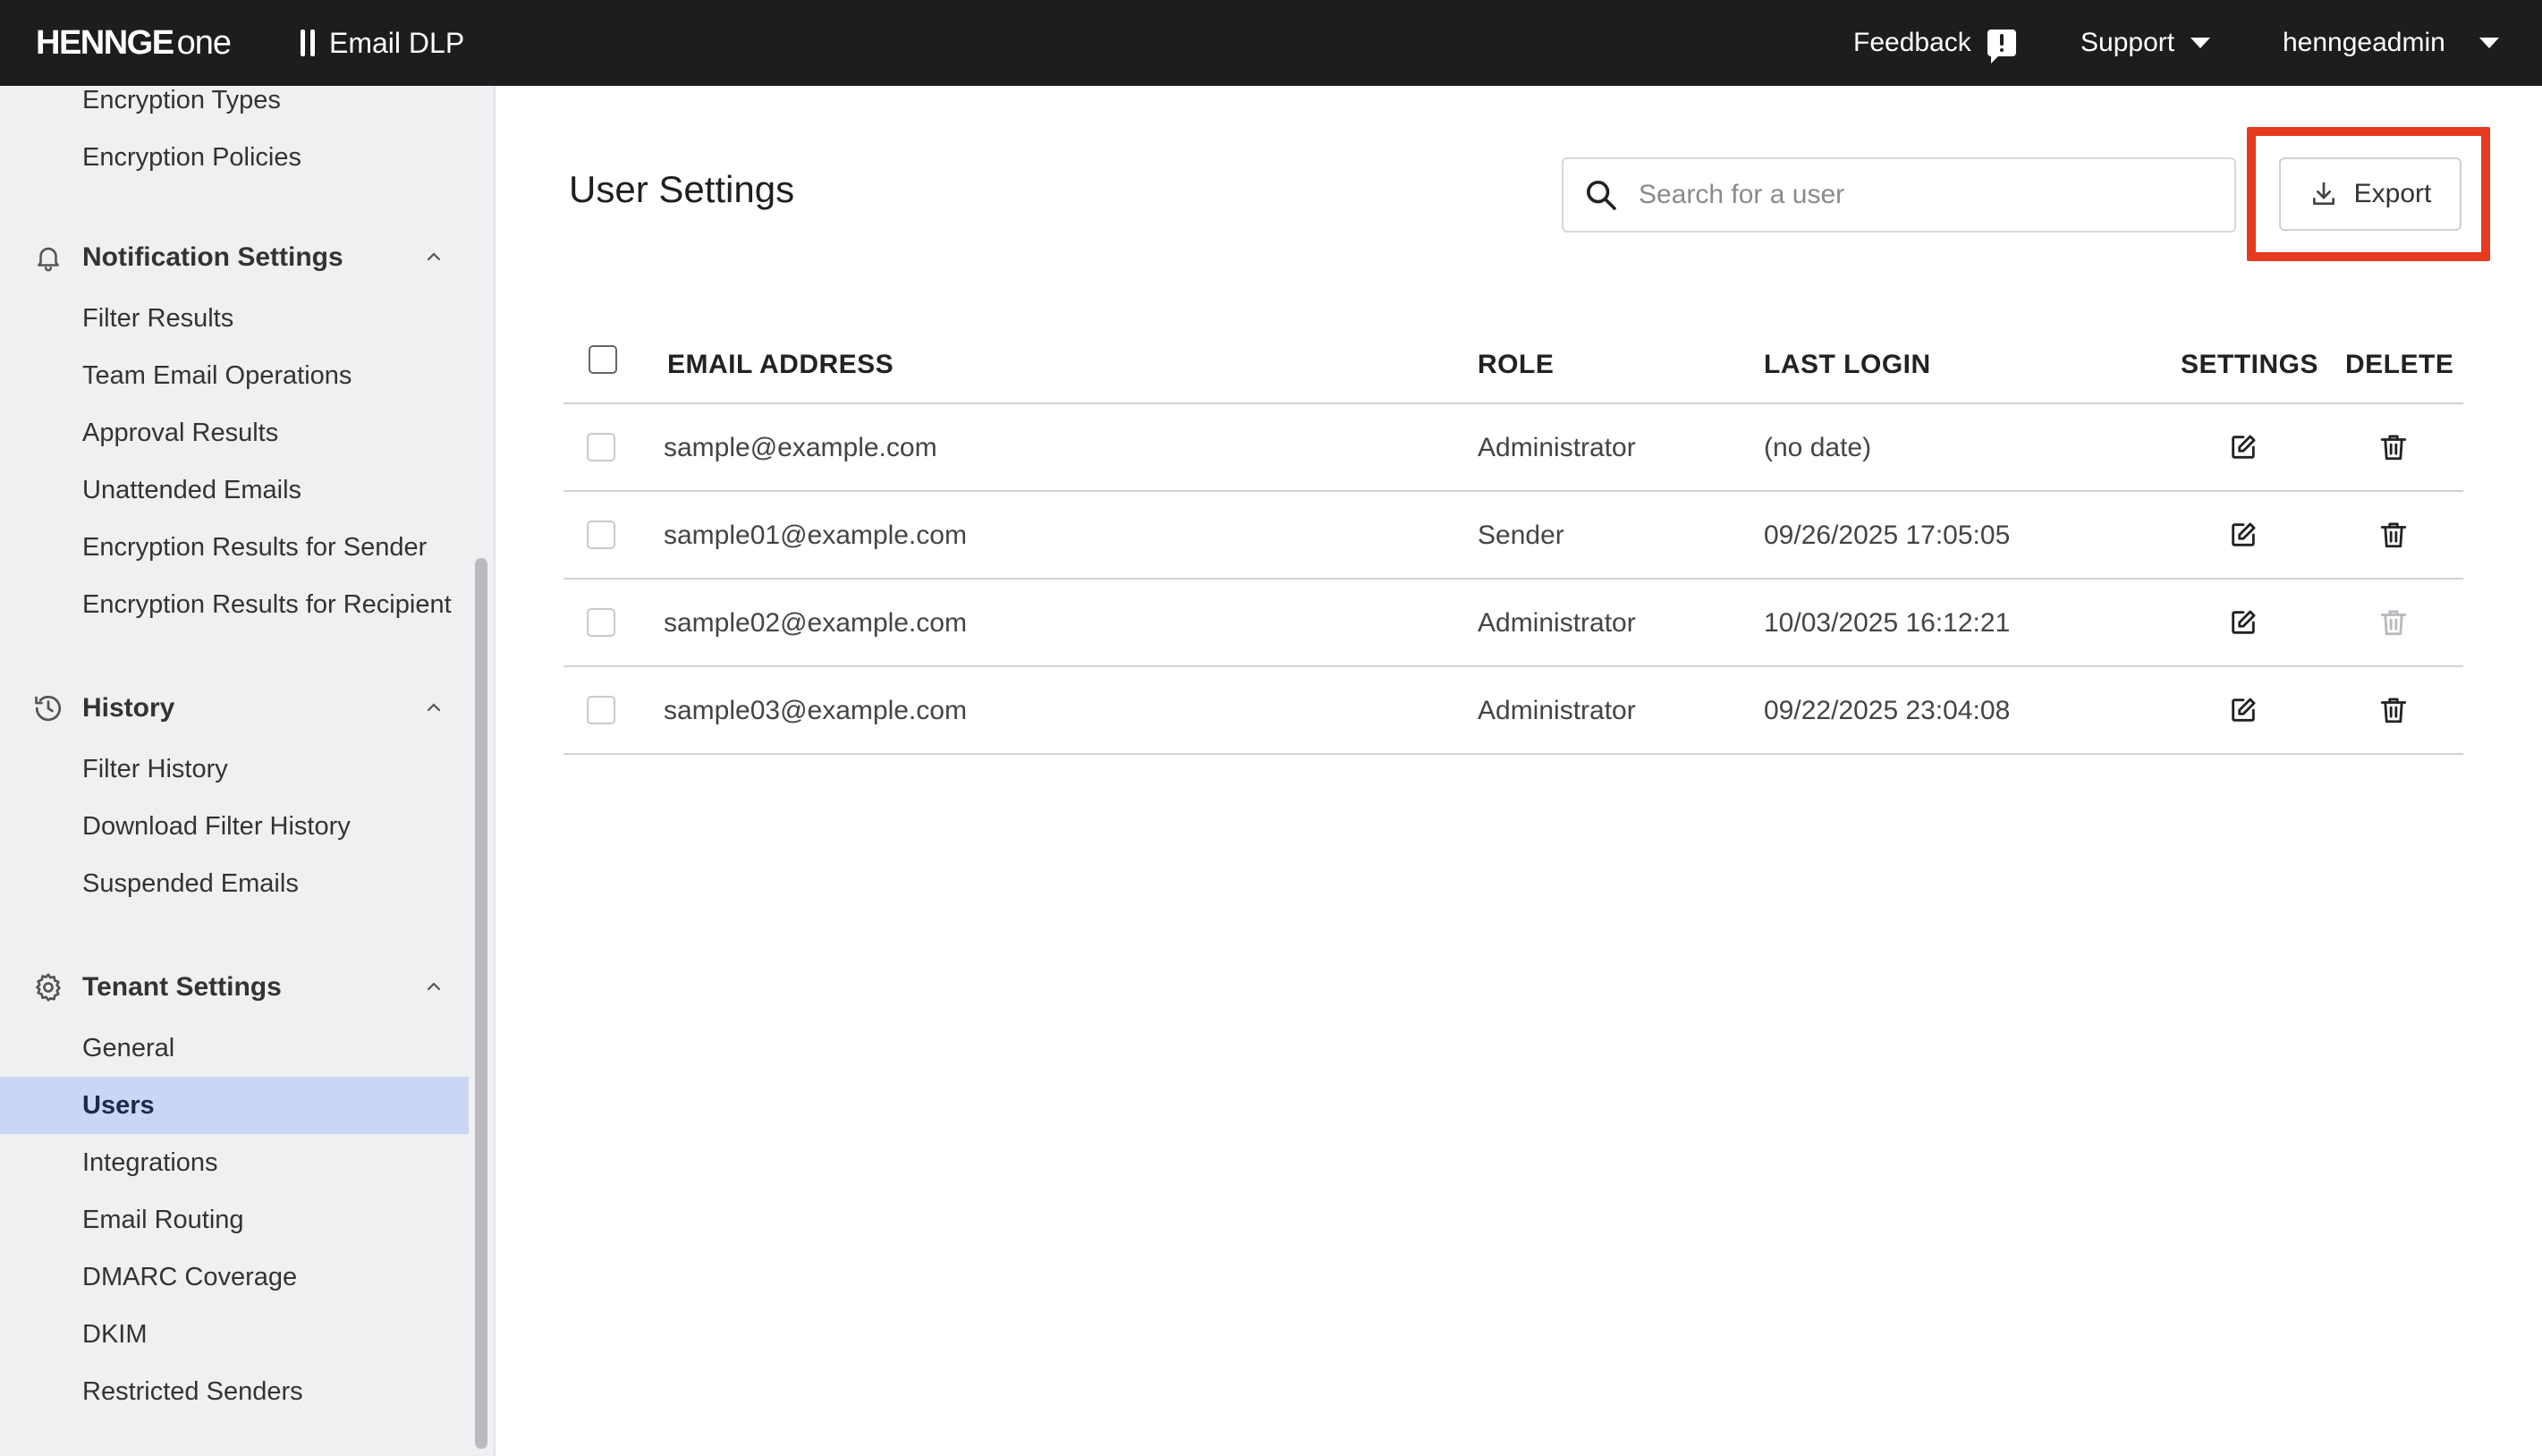 Image resolution: width=2542 pixels, height=1456 pixels. I want to click on gear-icon, so click(48, 987).